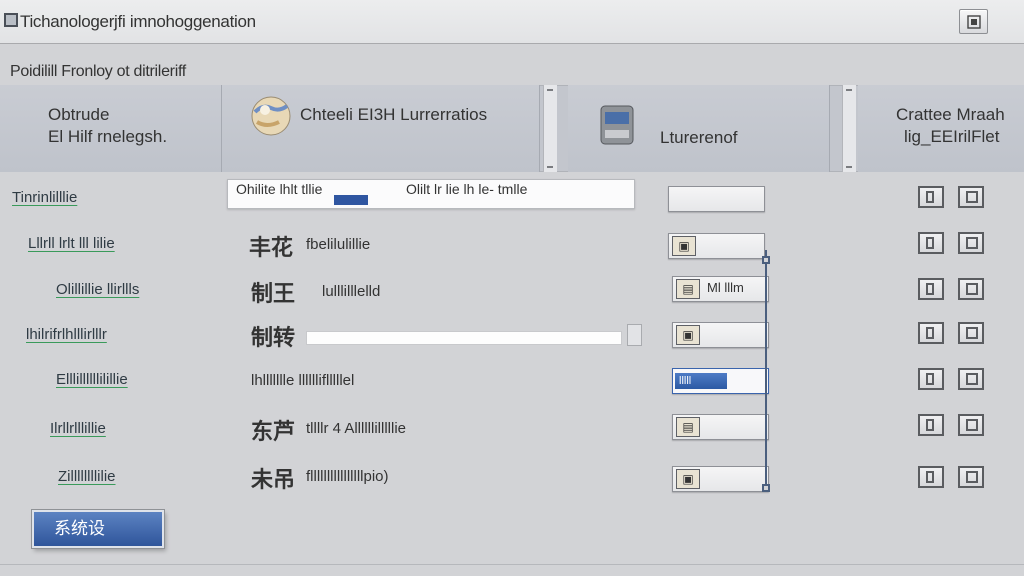  Describe the element at coordinates (98, 529) in the screenshot. I see `primary-button: 系统设` at that location.